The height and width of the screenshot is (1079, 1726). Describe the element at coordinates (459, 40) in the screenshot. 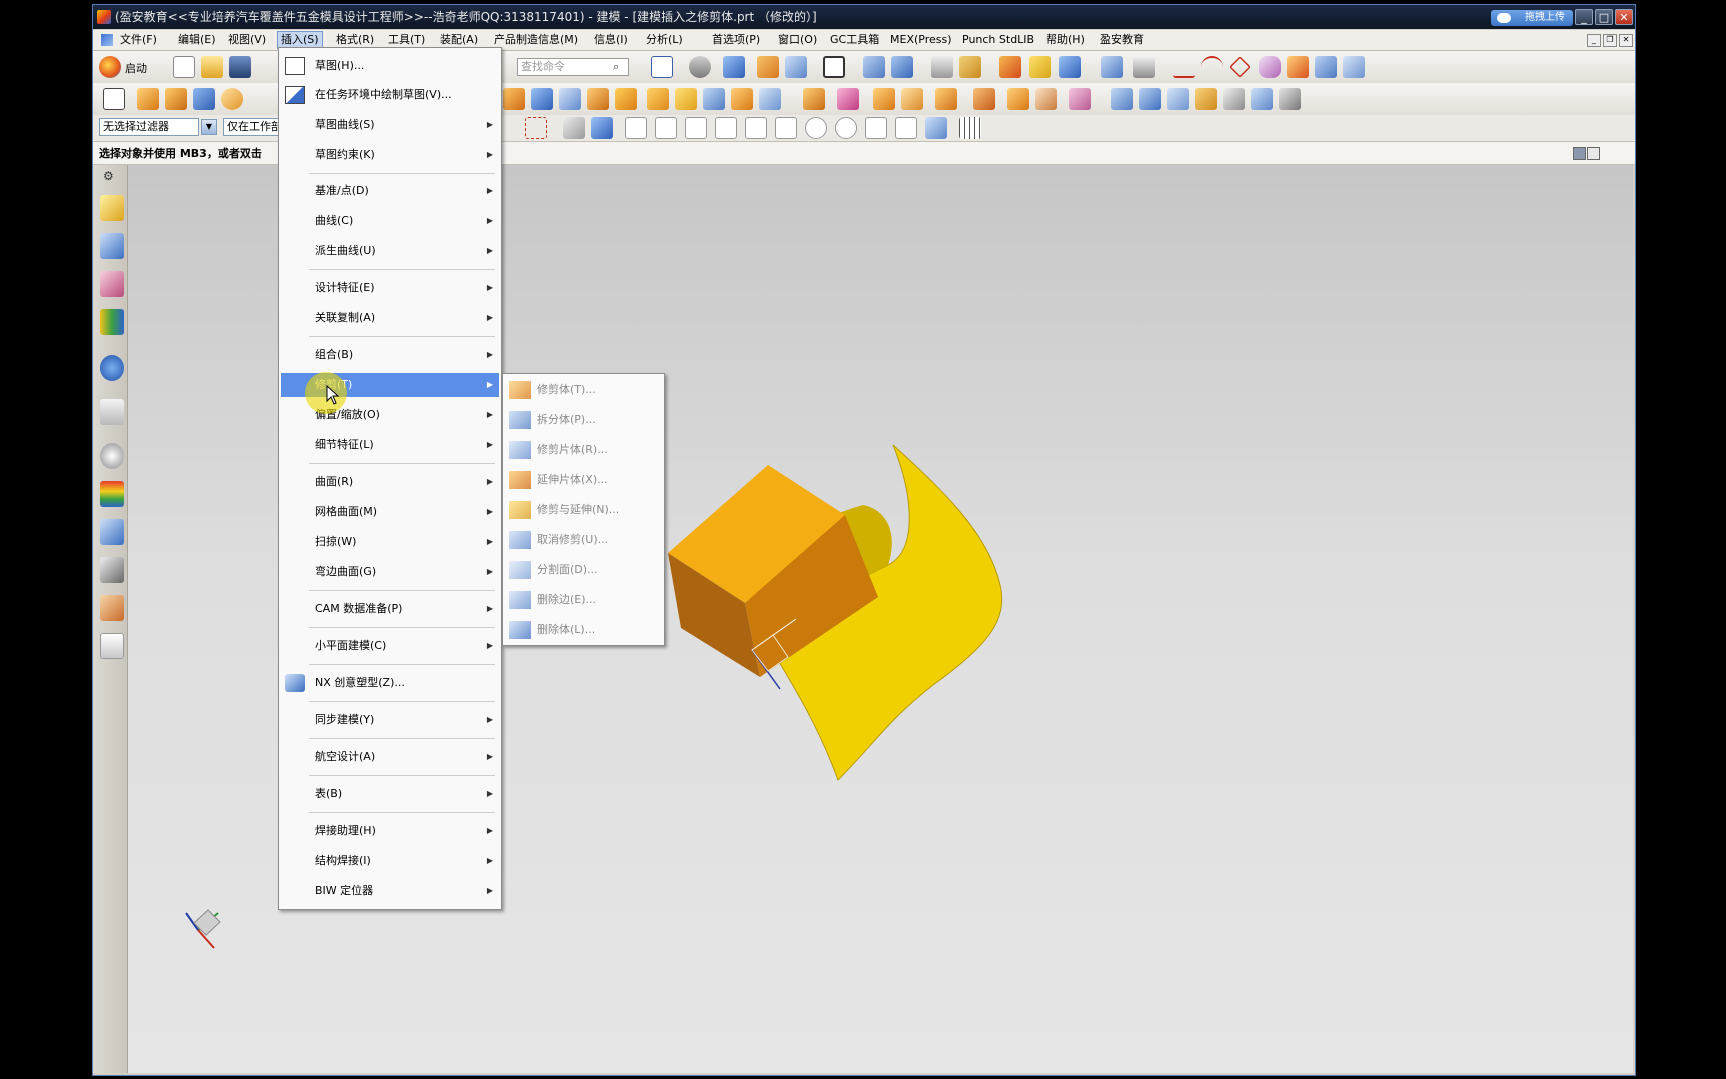

I see `menu-assemblies: 装配(A)` at that location.